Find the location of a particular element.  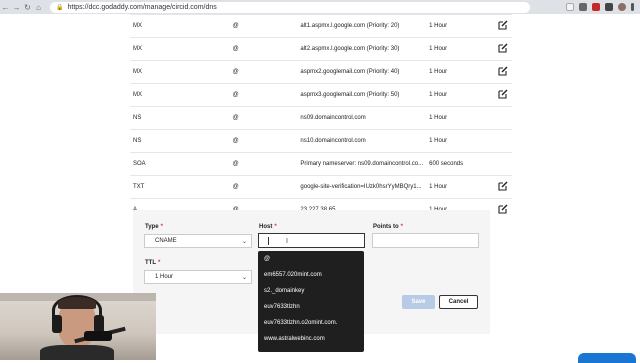

host-suggestion-item: www.astralwebinc.com is located at coordinates (311, 339).